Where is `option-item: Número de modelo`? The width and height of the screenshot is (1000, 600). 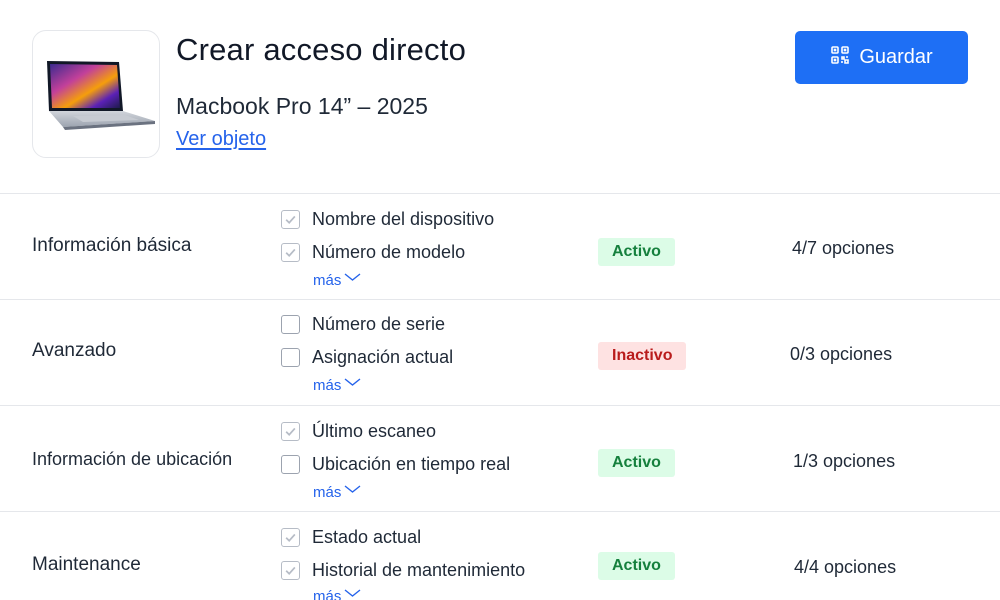 option-item: Número de modelo is located at coordinates (373, 252).